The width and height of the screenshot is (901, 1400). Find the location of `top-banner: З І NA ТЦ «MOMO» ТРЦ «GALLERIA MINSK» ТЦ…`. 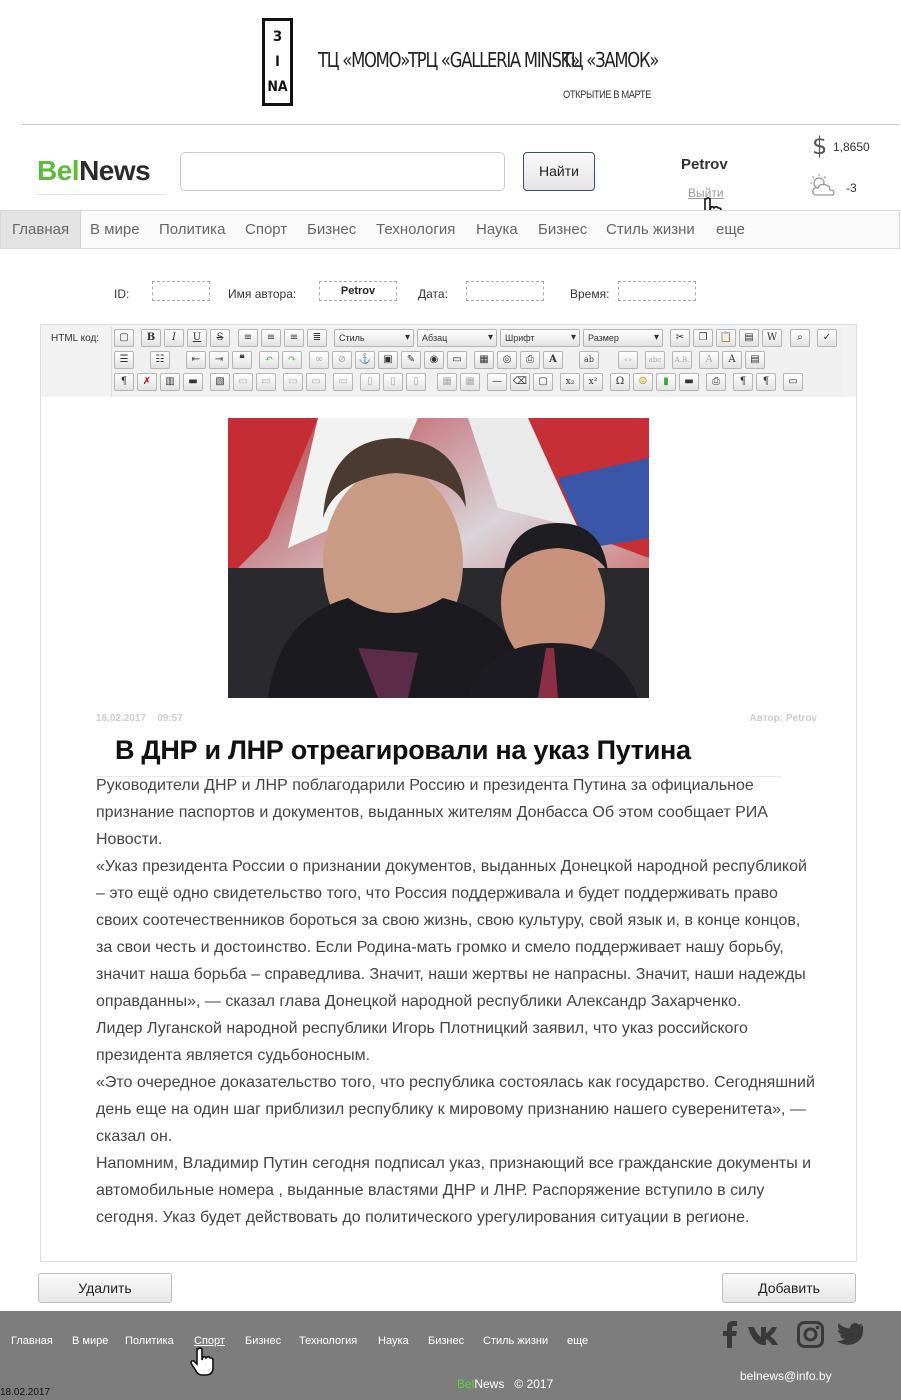

top-banner: З І NA ТЦ «MOMO» ТРЦ «GALLERIA MINSK» ТЦ… is located at coordinates (450, 62).